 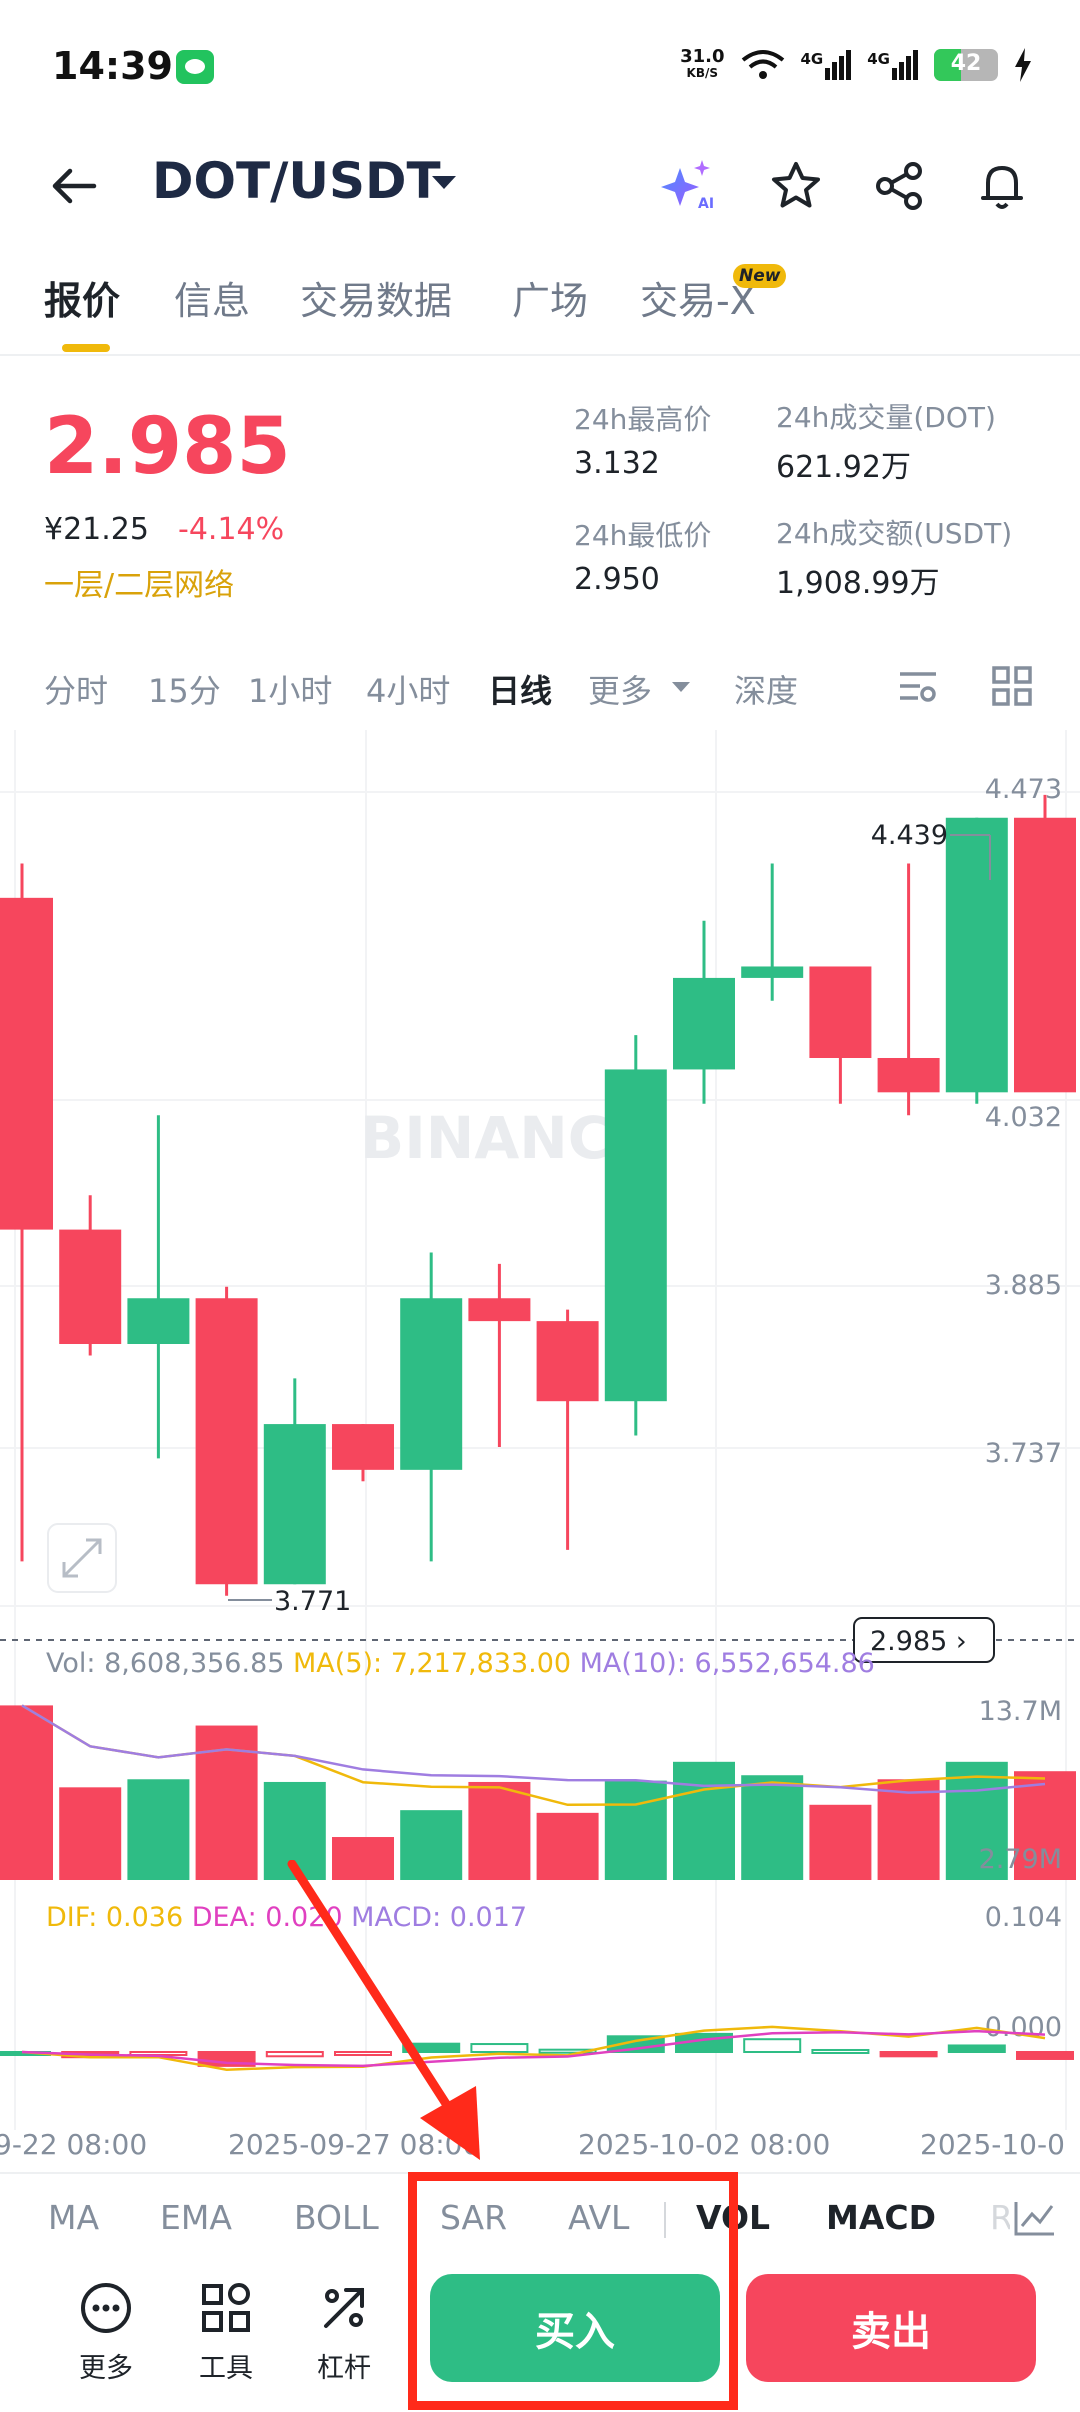 I want to click on macd-tick-label: 0.104, so click(x=1023, y=1917).